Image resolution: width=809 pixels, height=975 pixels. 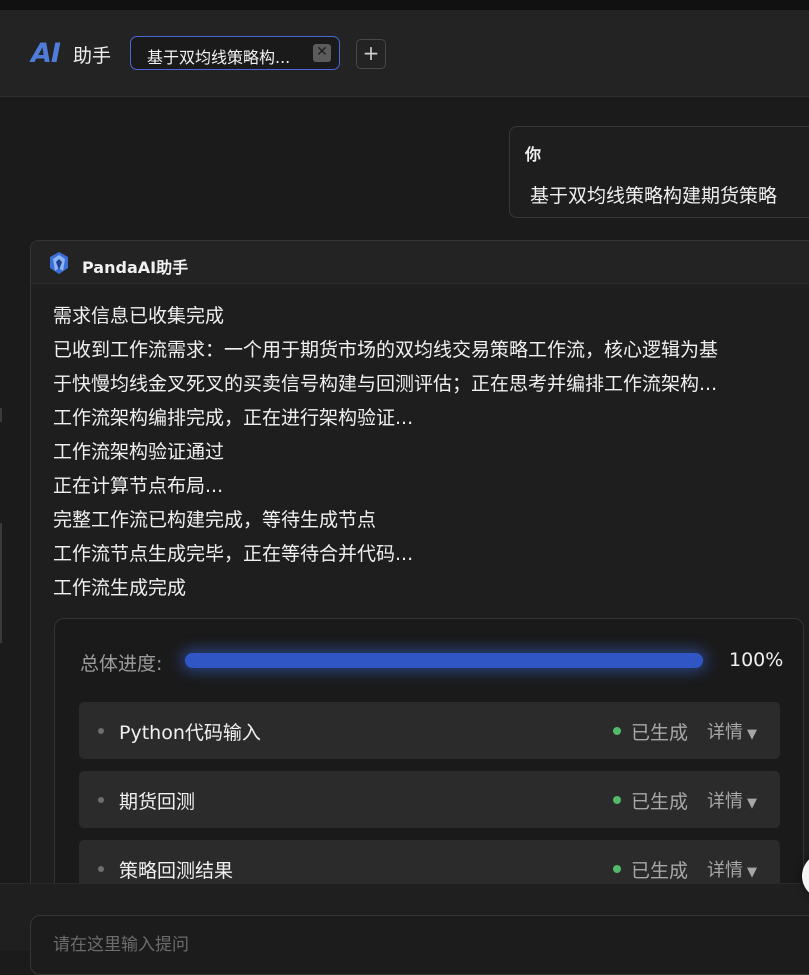 What do you see at coordinates (120, 588) in the screenshot?
I see `assistant-line: 工作流生成完成` at bounding box center [120, 588].